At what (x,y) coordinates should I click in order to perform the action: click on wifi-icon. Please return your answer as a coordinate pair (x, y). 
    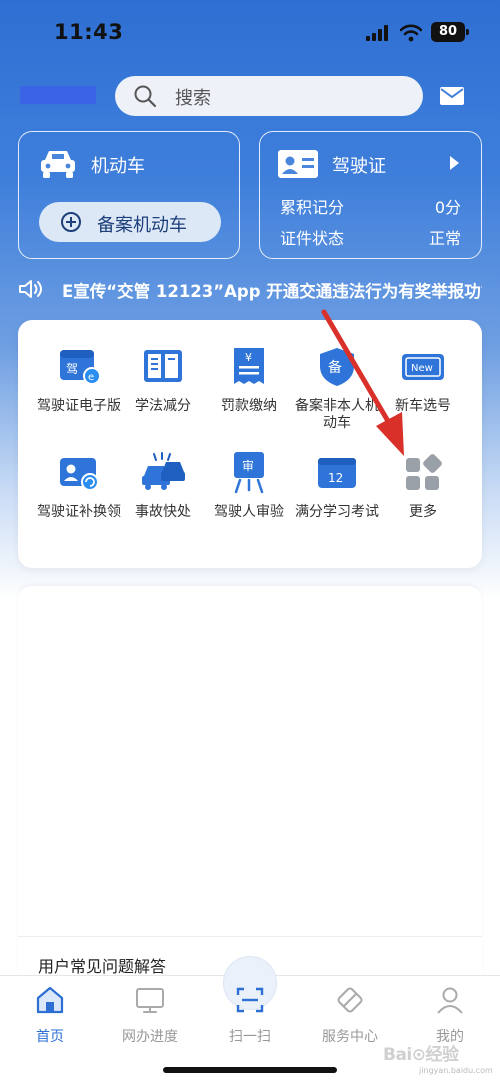
    Looking at the image, I should click on (411, 33).